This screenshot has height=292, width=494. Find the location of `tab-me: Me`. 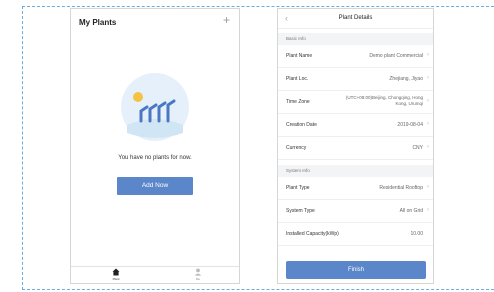

tab-me: Me is located at coordinates (198, 274).